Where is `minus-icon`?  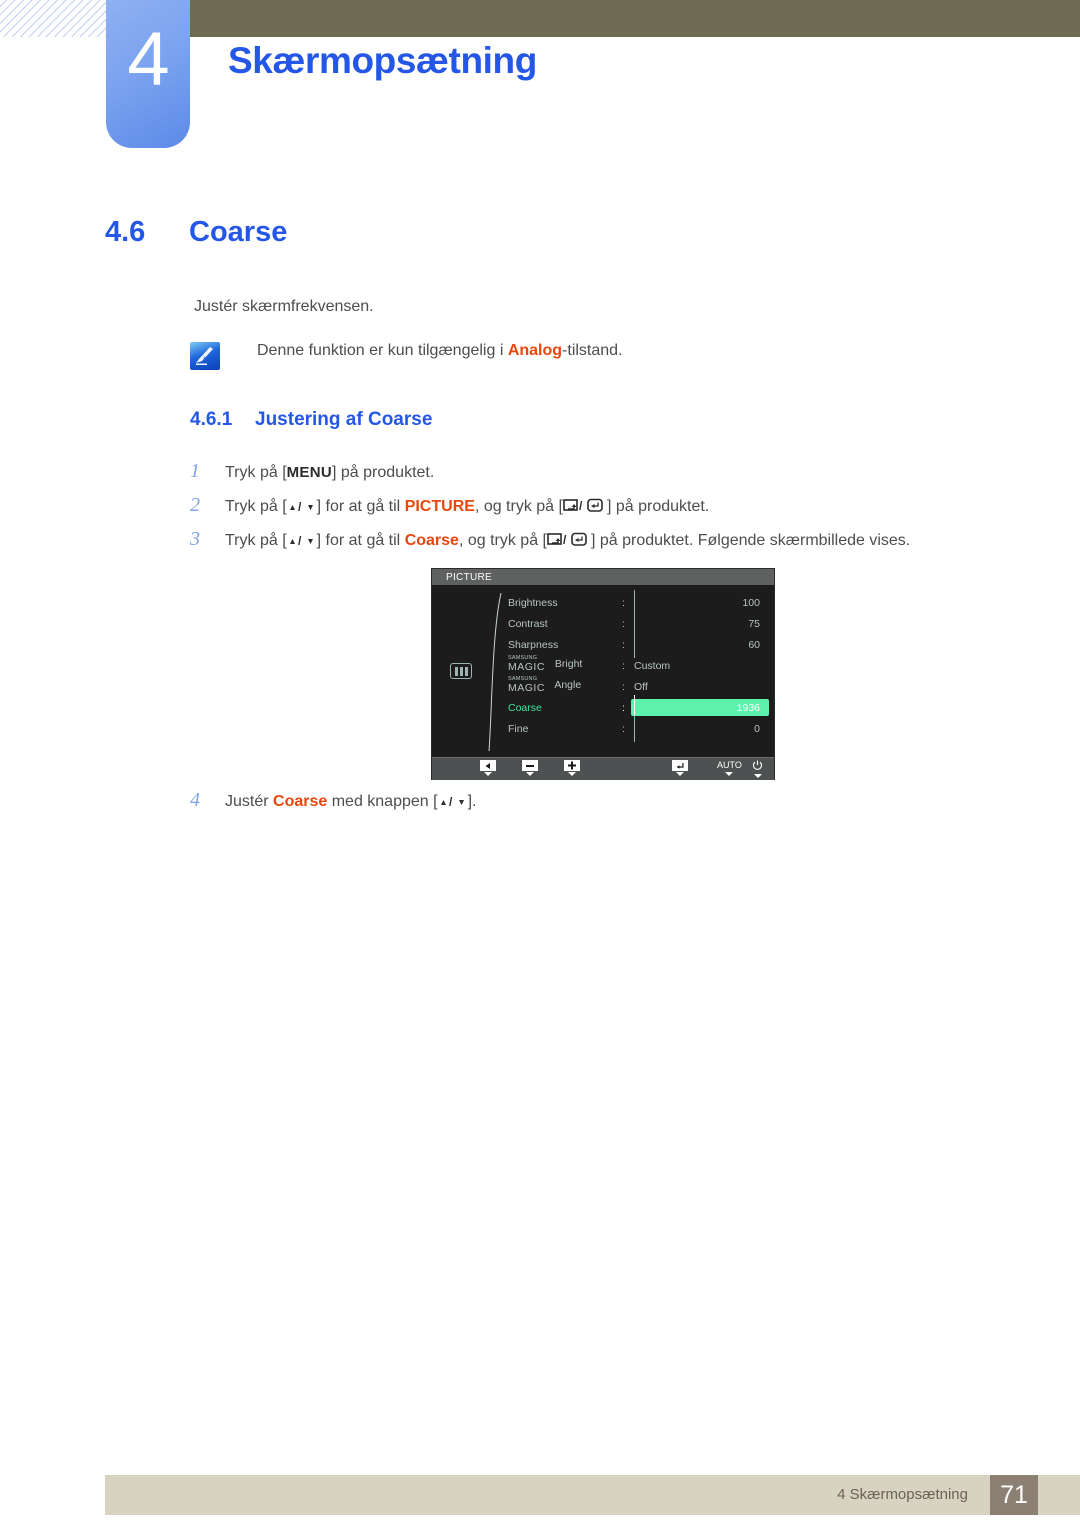
minus-icon is located at coordinates (530, 765).